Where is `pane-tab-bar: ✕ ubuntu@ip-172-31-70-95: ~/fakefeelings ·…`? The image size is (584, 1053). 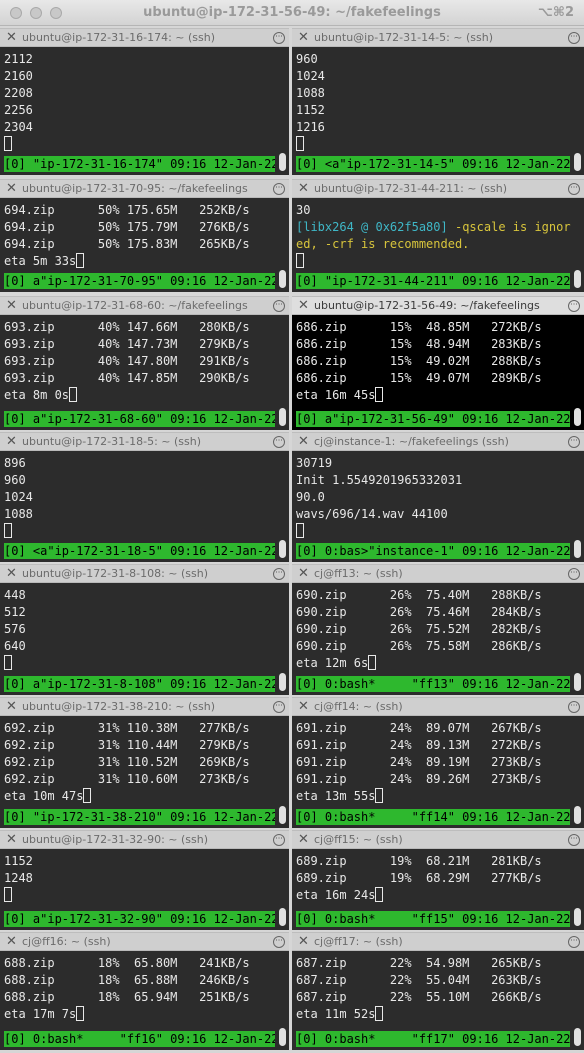 pane-tab-bar: ✕ ubuntu@ip-172-31-70-95: ~/fakefeelings ·… is located at coordinates (144, 188).